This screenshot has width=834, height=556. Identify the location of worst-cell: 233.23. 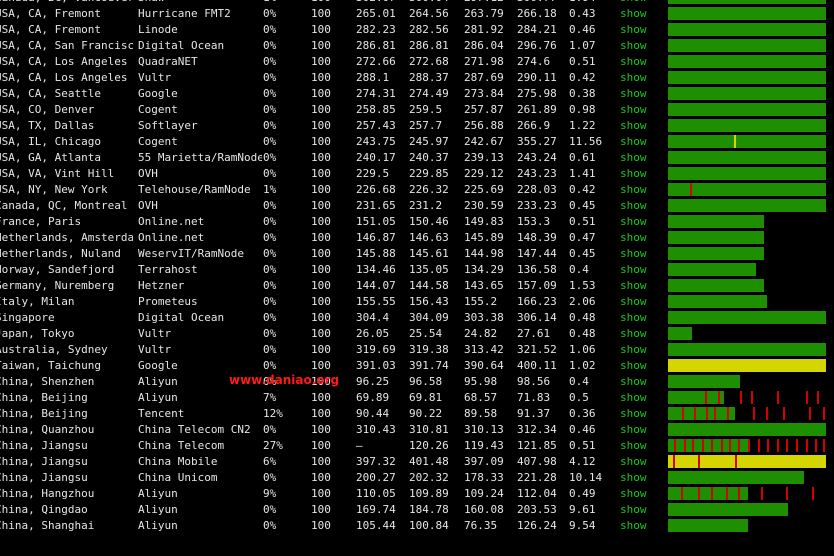
(537, 205).